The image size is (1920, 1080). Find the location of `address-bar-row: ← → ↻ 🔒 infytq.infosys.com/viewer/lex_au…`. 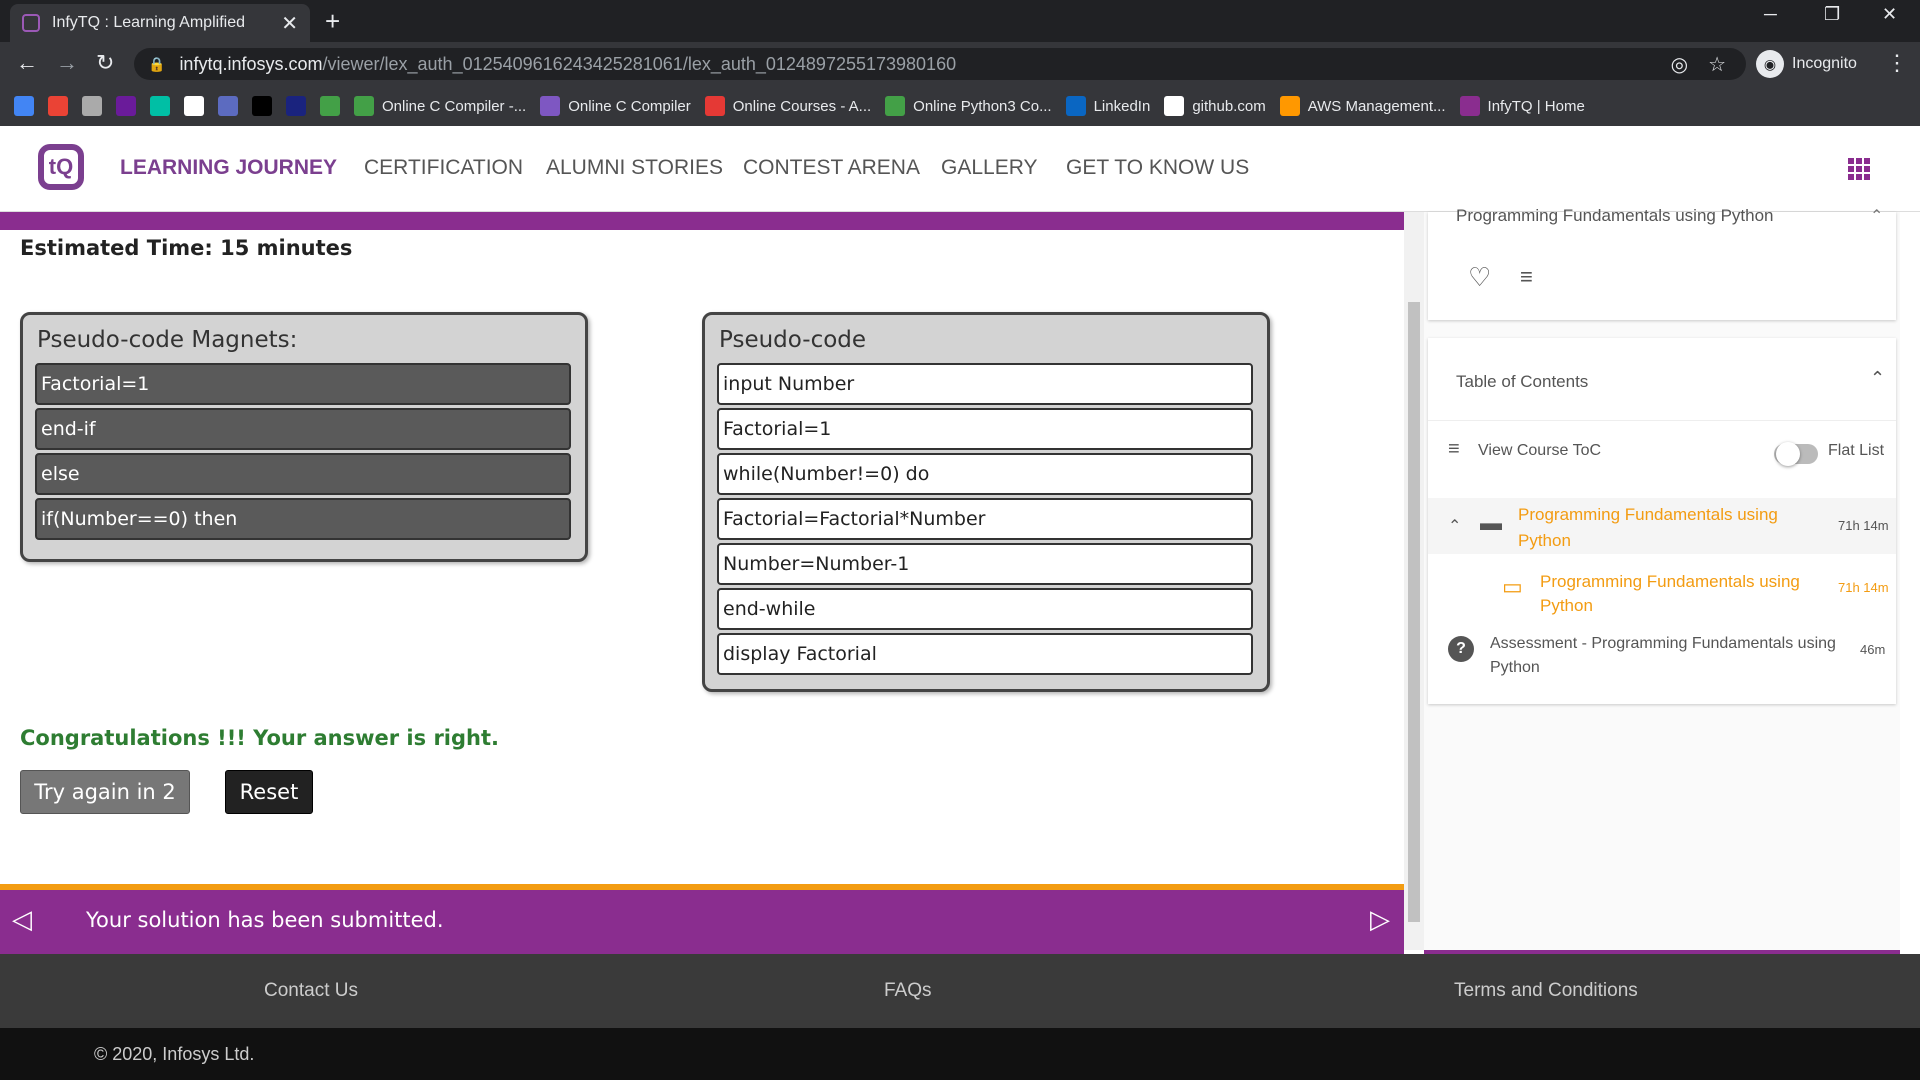

address-bar-row: ← → ↻ 🔒 infytq.infosys.com/viewer/lex_au… is located at coordinates (960, 64).